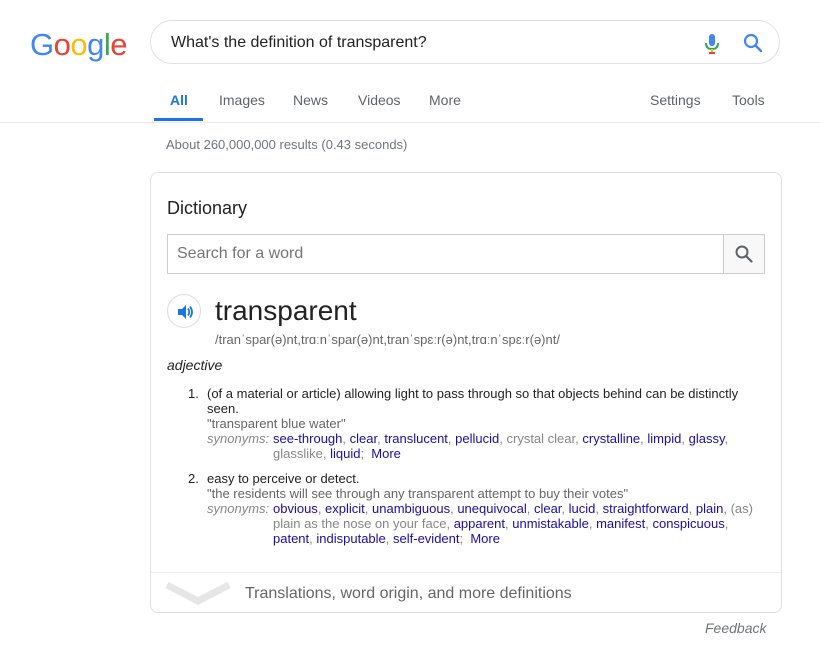  I want to click on dictionary-title: Dictionary, so click(207, 208).